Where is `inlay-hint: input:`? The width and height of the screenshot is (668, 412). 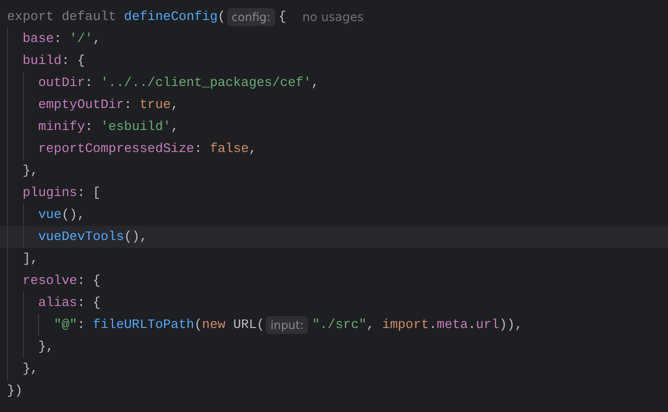
inlay-hint: input: is located at coordinates (287, 325).